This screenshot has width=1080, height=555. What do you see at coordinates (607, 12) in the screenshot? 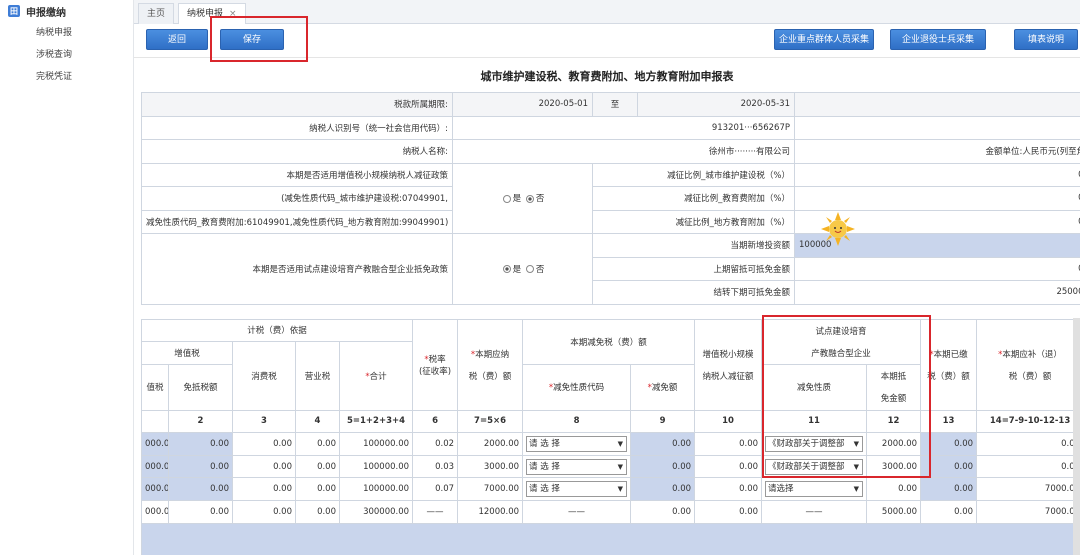
I see `tab-bar: 主页 纳税申报 ×` at bounding box center [607, 12].